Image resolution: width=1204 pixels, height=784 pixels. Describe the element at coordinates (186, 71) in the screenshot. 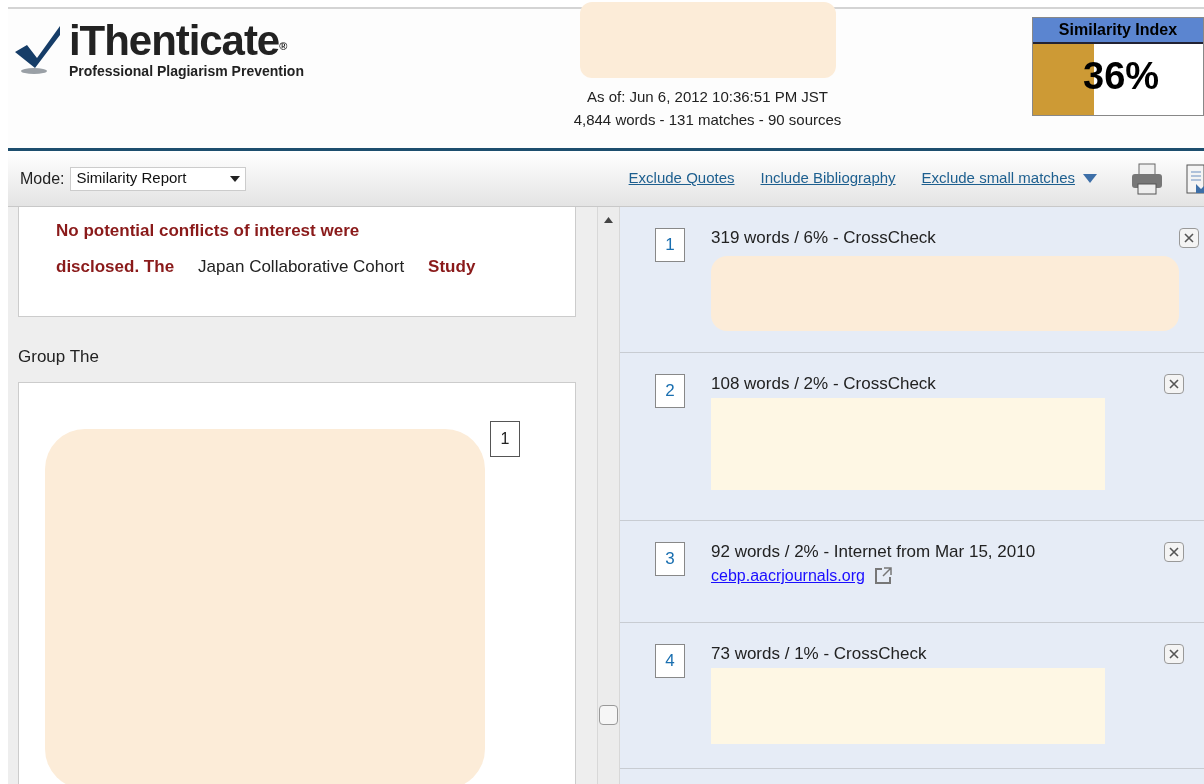

I see `brand-tagline: Professional Plagiarism Prevention` at that location.